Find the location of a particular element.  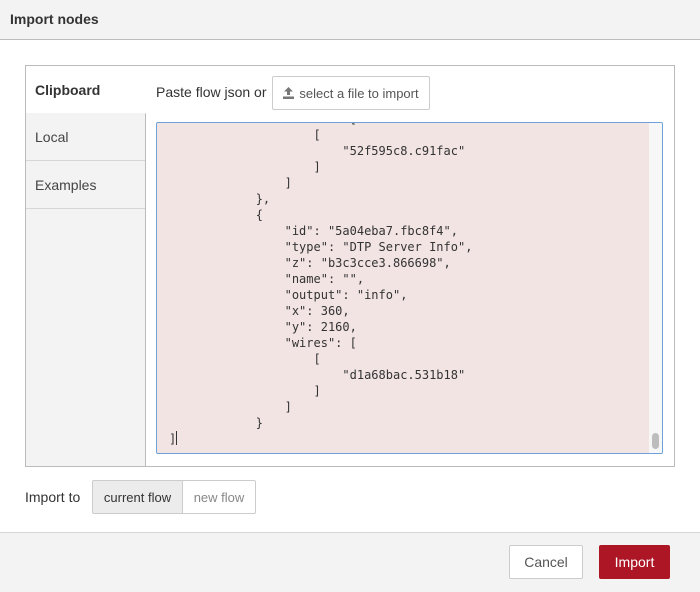

dialog-header: Import nodes is located at coordinates (350, 20).